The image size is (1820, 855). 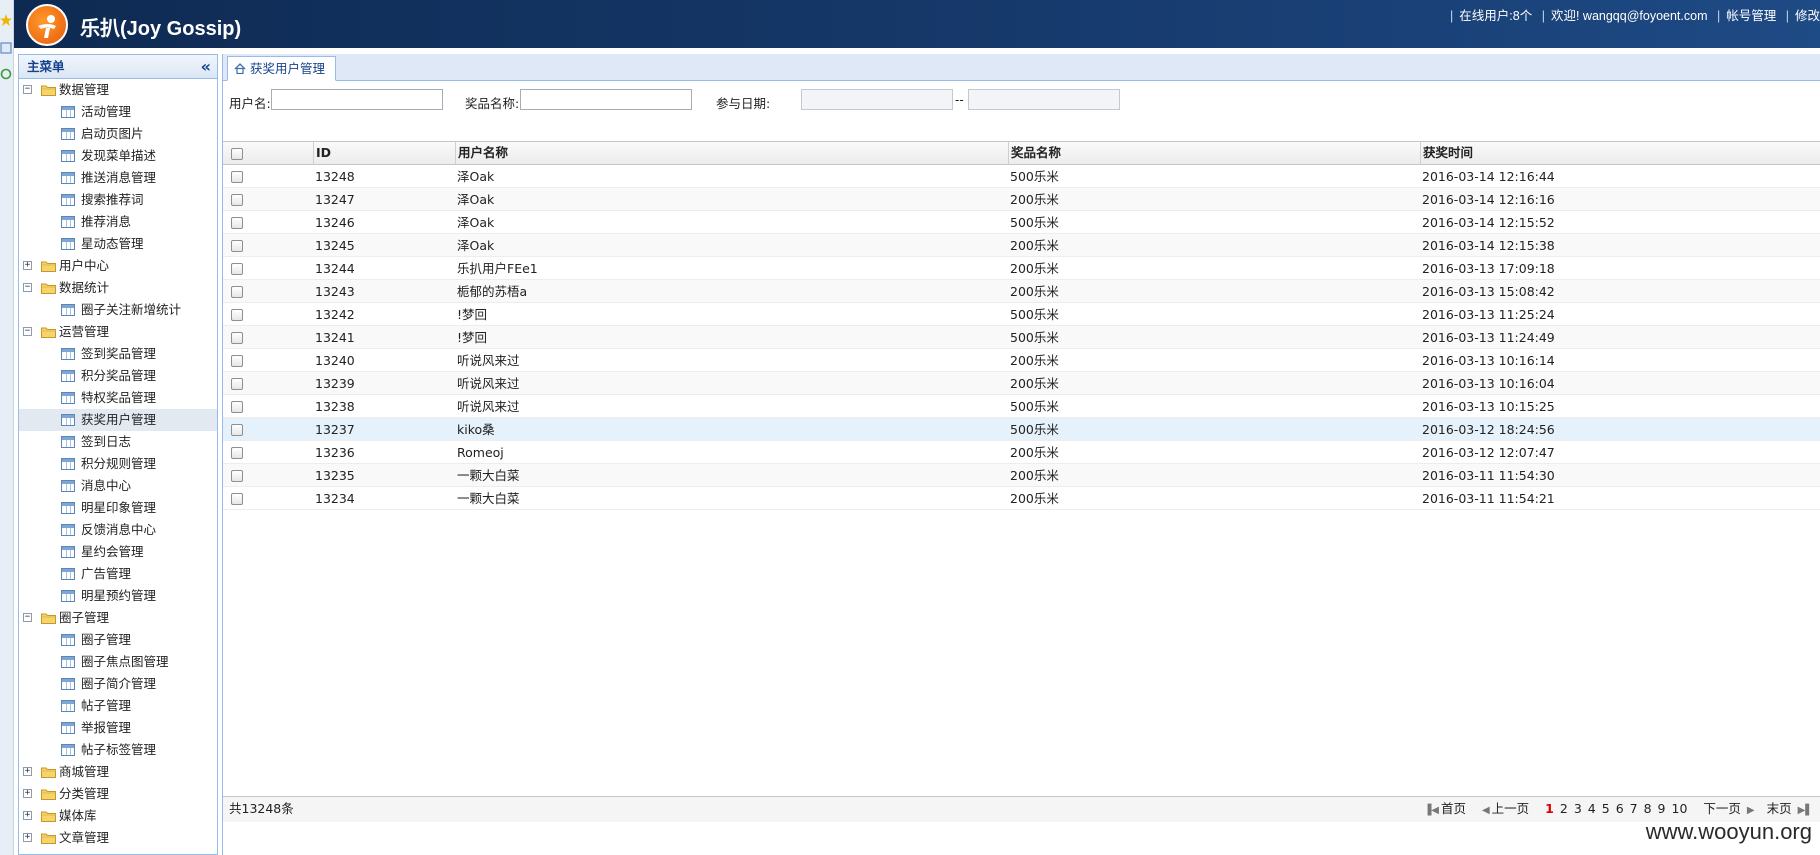 I want to click on menu-item: 帖子管理, so click(x=118, y=706).